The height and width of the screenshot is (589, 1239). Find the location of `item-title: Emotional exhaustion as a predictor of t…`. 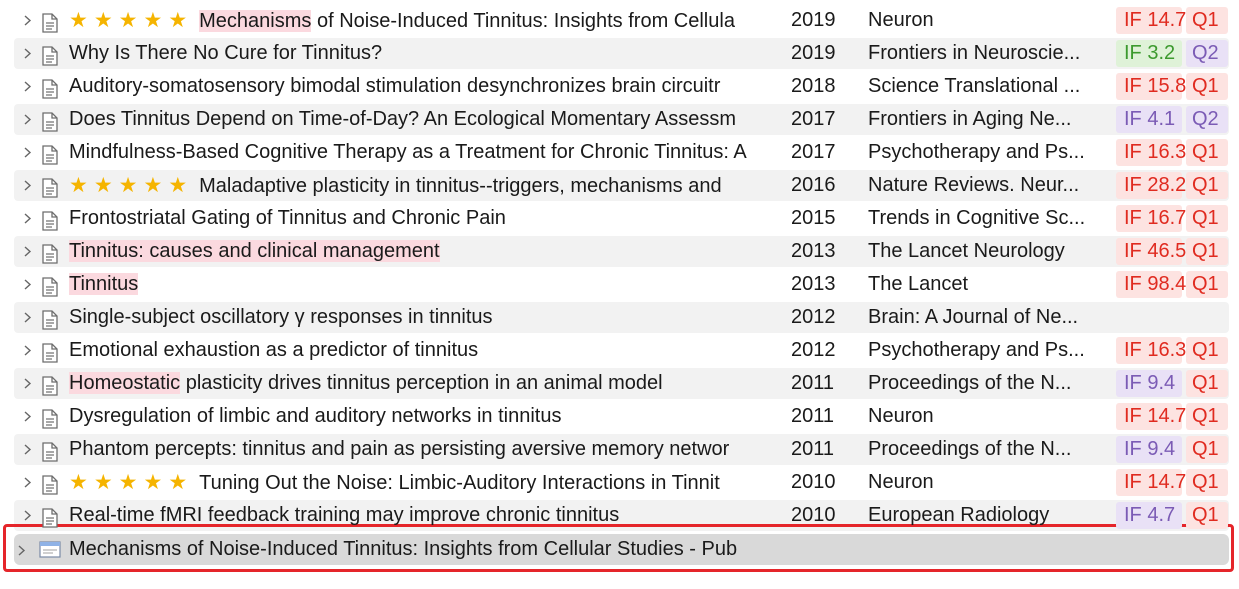

item-title: Emotional exhaustion as a predictor of t… is located at coordinates (418, 350).